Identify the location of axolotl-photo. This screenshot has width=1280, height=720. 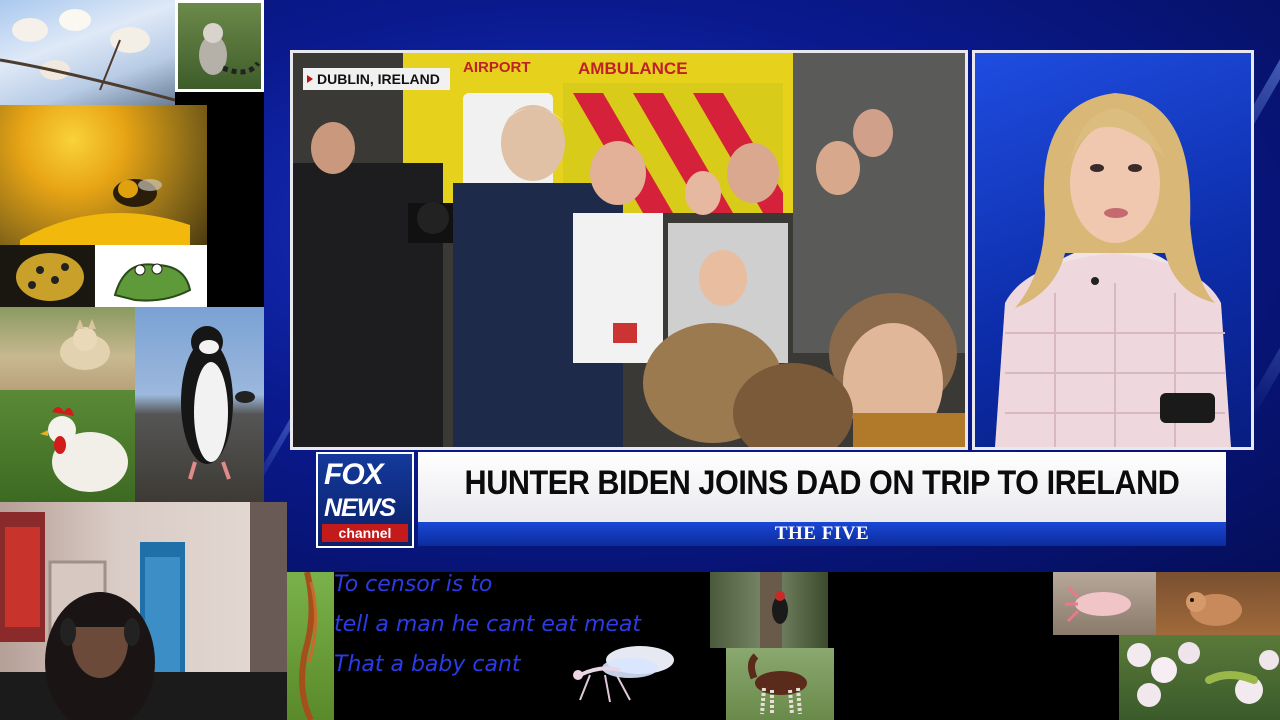
(1104, 603).